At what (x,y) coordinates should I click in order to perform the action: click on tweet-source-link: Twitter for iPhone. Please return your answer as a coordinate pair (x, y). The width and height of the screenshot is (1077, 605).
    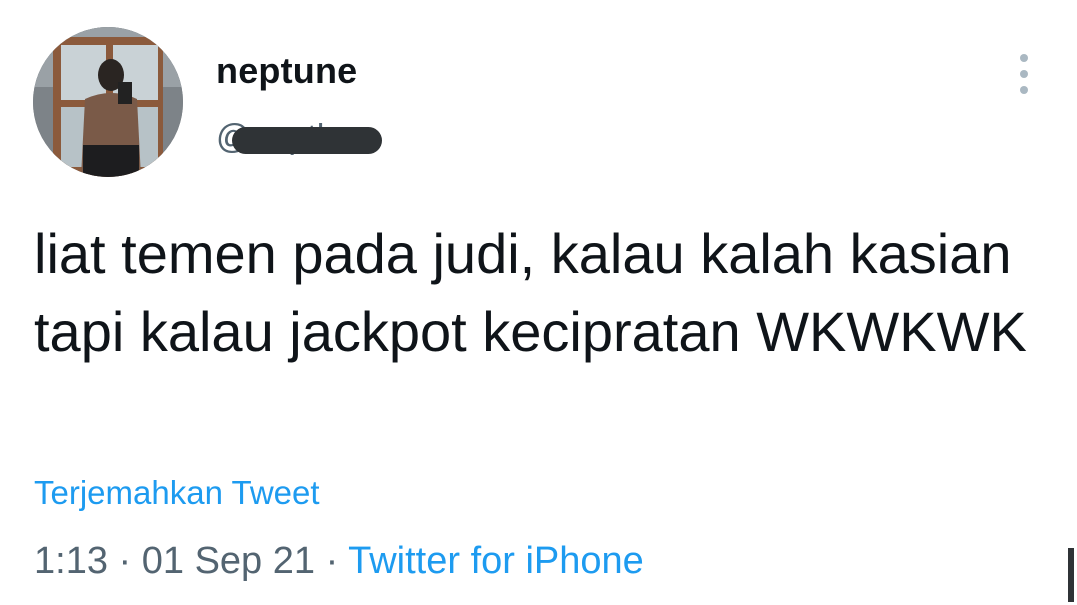
    Looking at the image, I should click on (496, 561).